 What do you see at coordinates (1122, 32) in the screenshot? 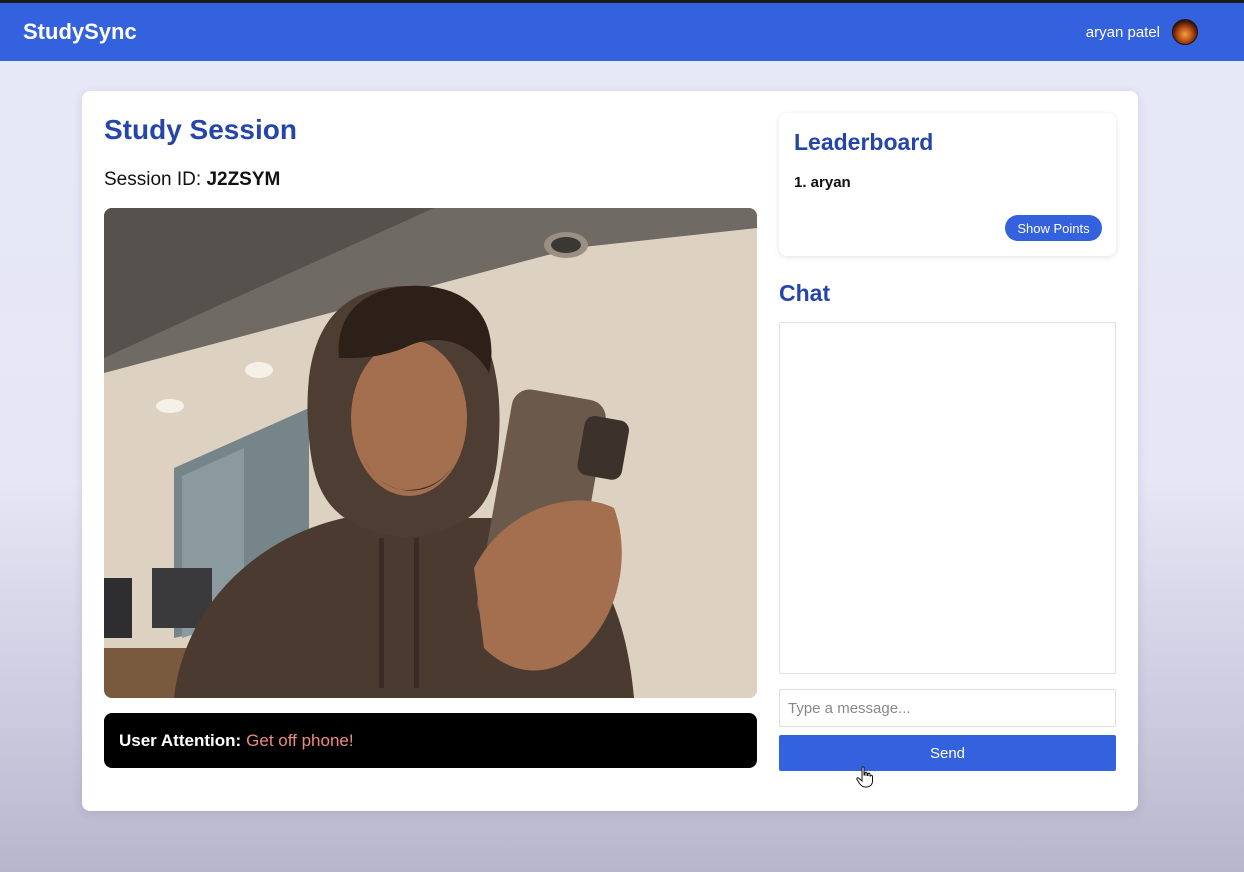
I see `user-name: aryan patel` at bounding box center [1122, 32].